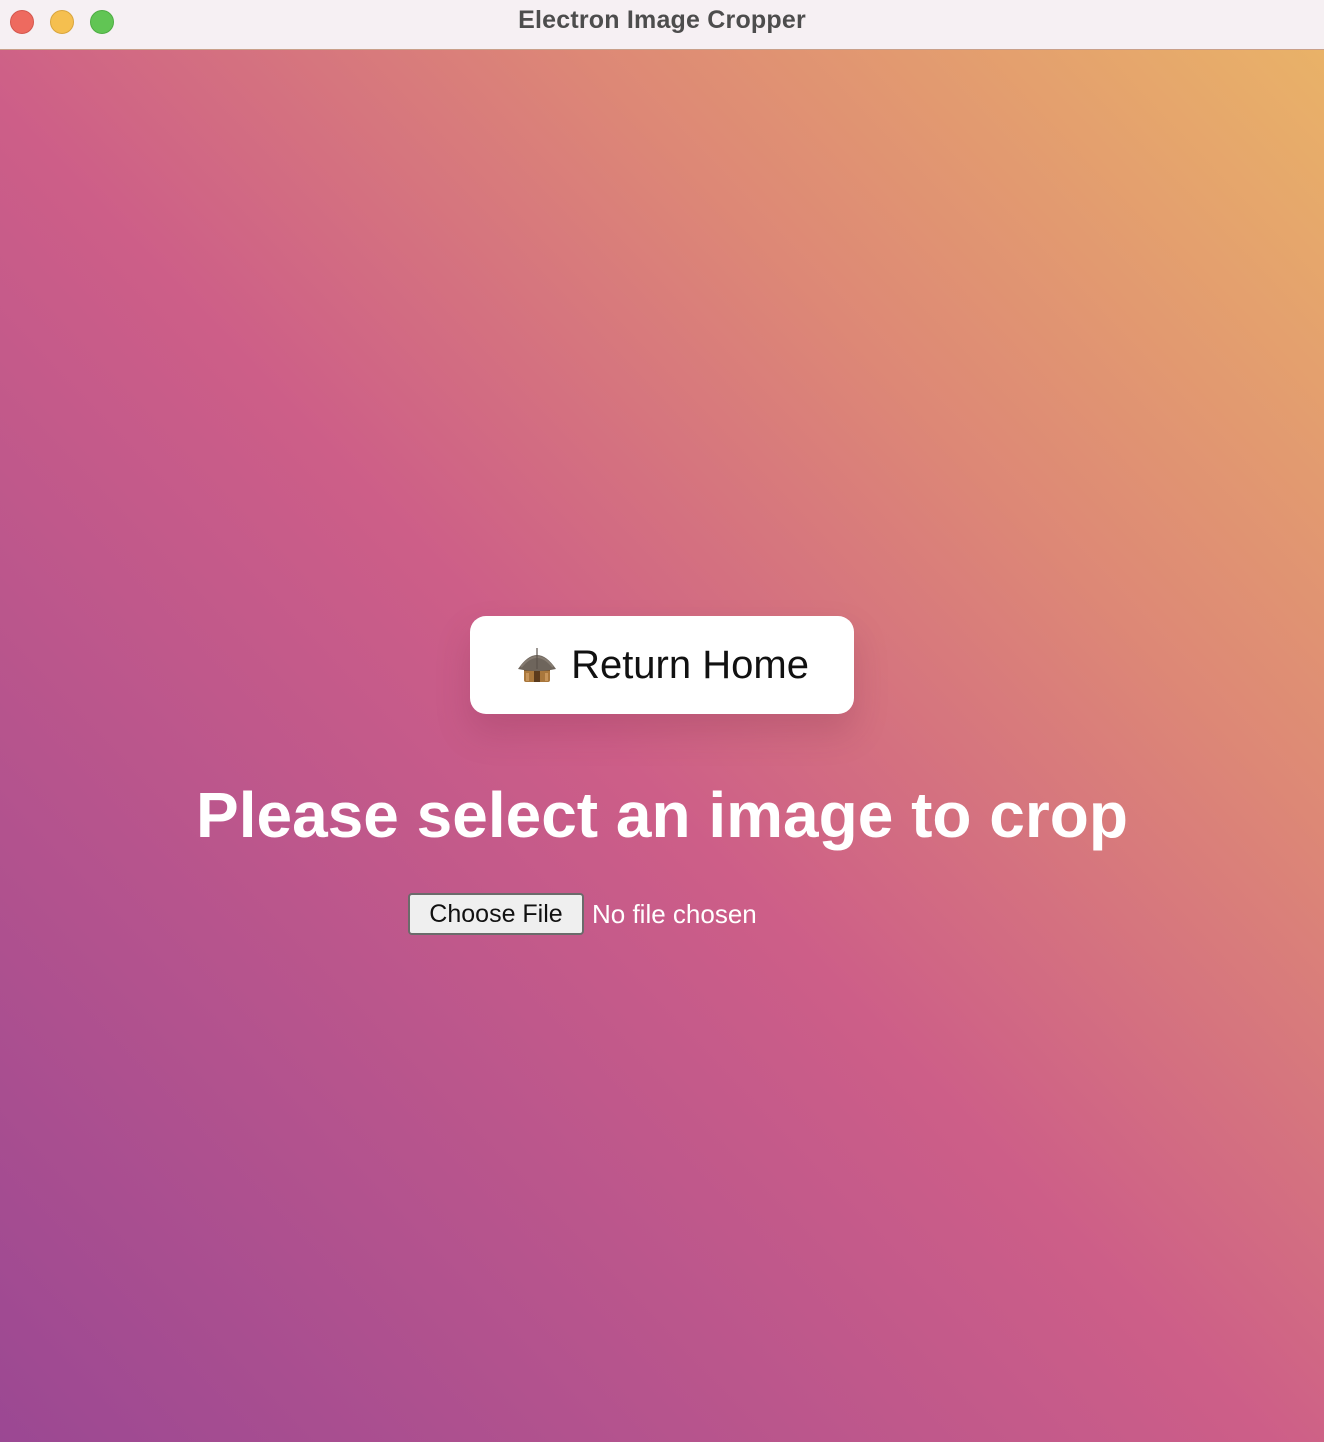  What do you see at coordinates (662, 815) in the screenshot?
I see `page-heading: Please select an image to crop` at bounding box center [662, 815].